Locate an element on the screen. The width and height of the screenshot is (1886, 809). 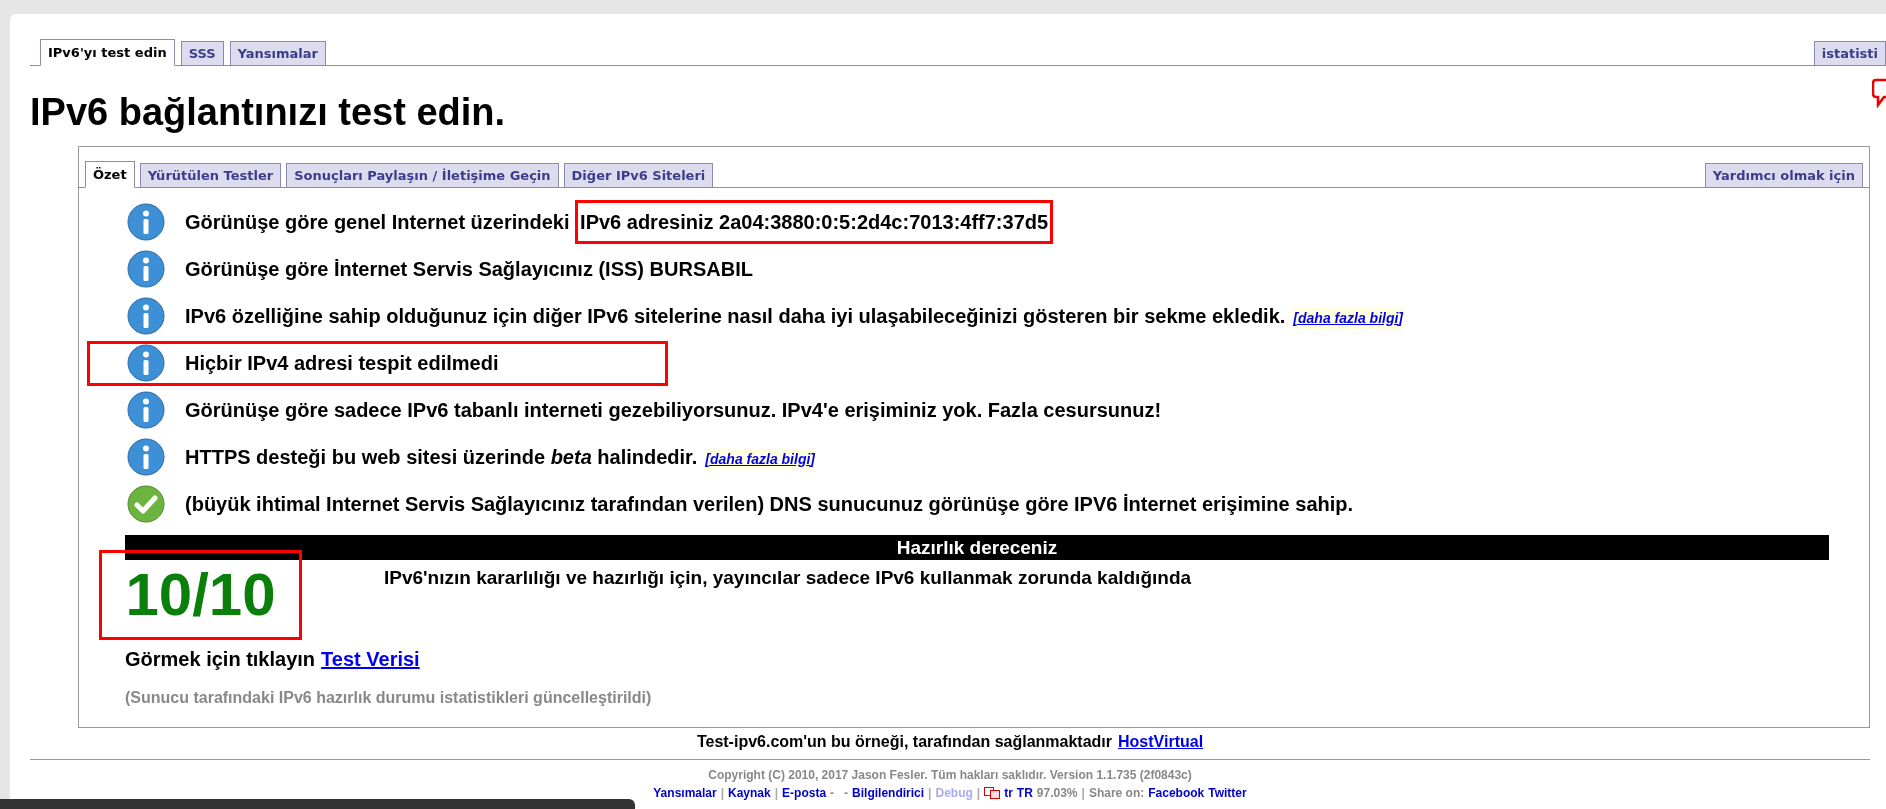
footer-link: Yansımalar is located at coordinates (685, 793).